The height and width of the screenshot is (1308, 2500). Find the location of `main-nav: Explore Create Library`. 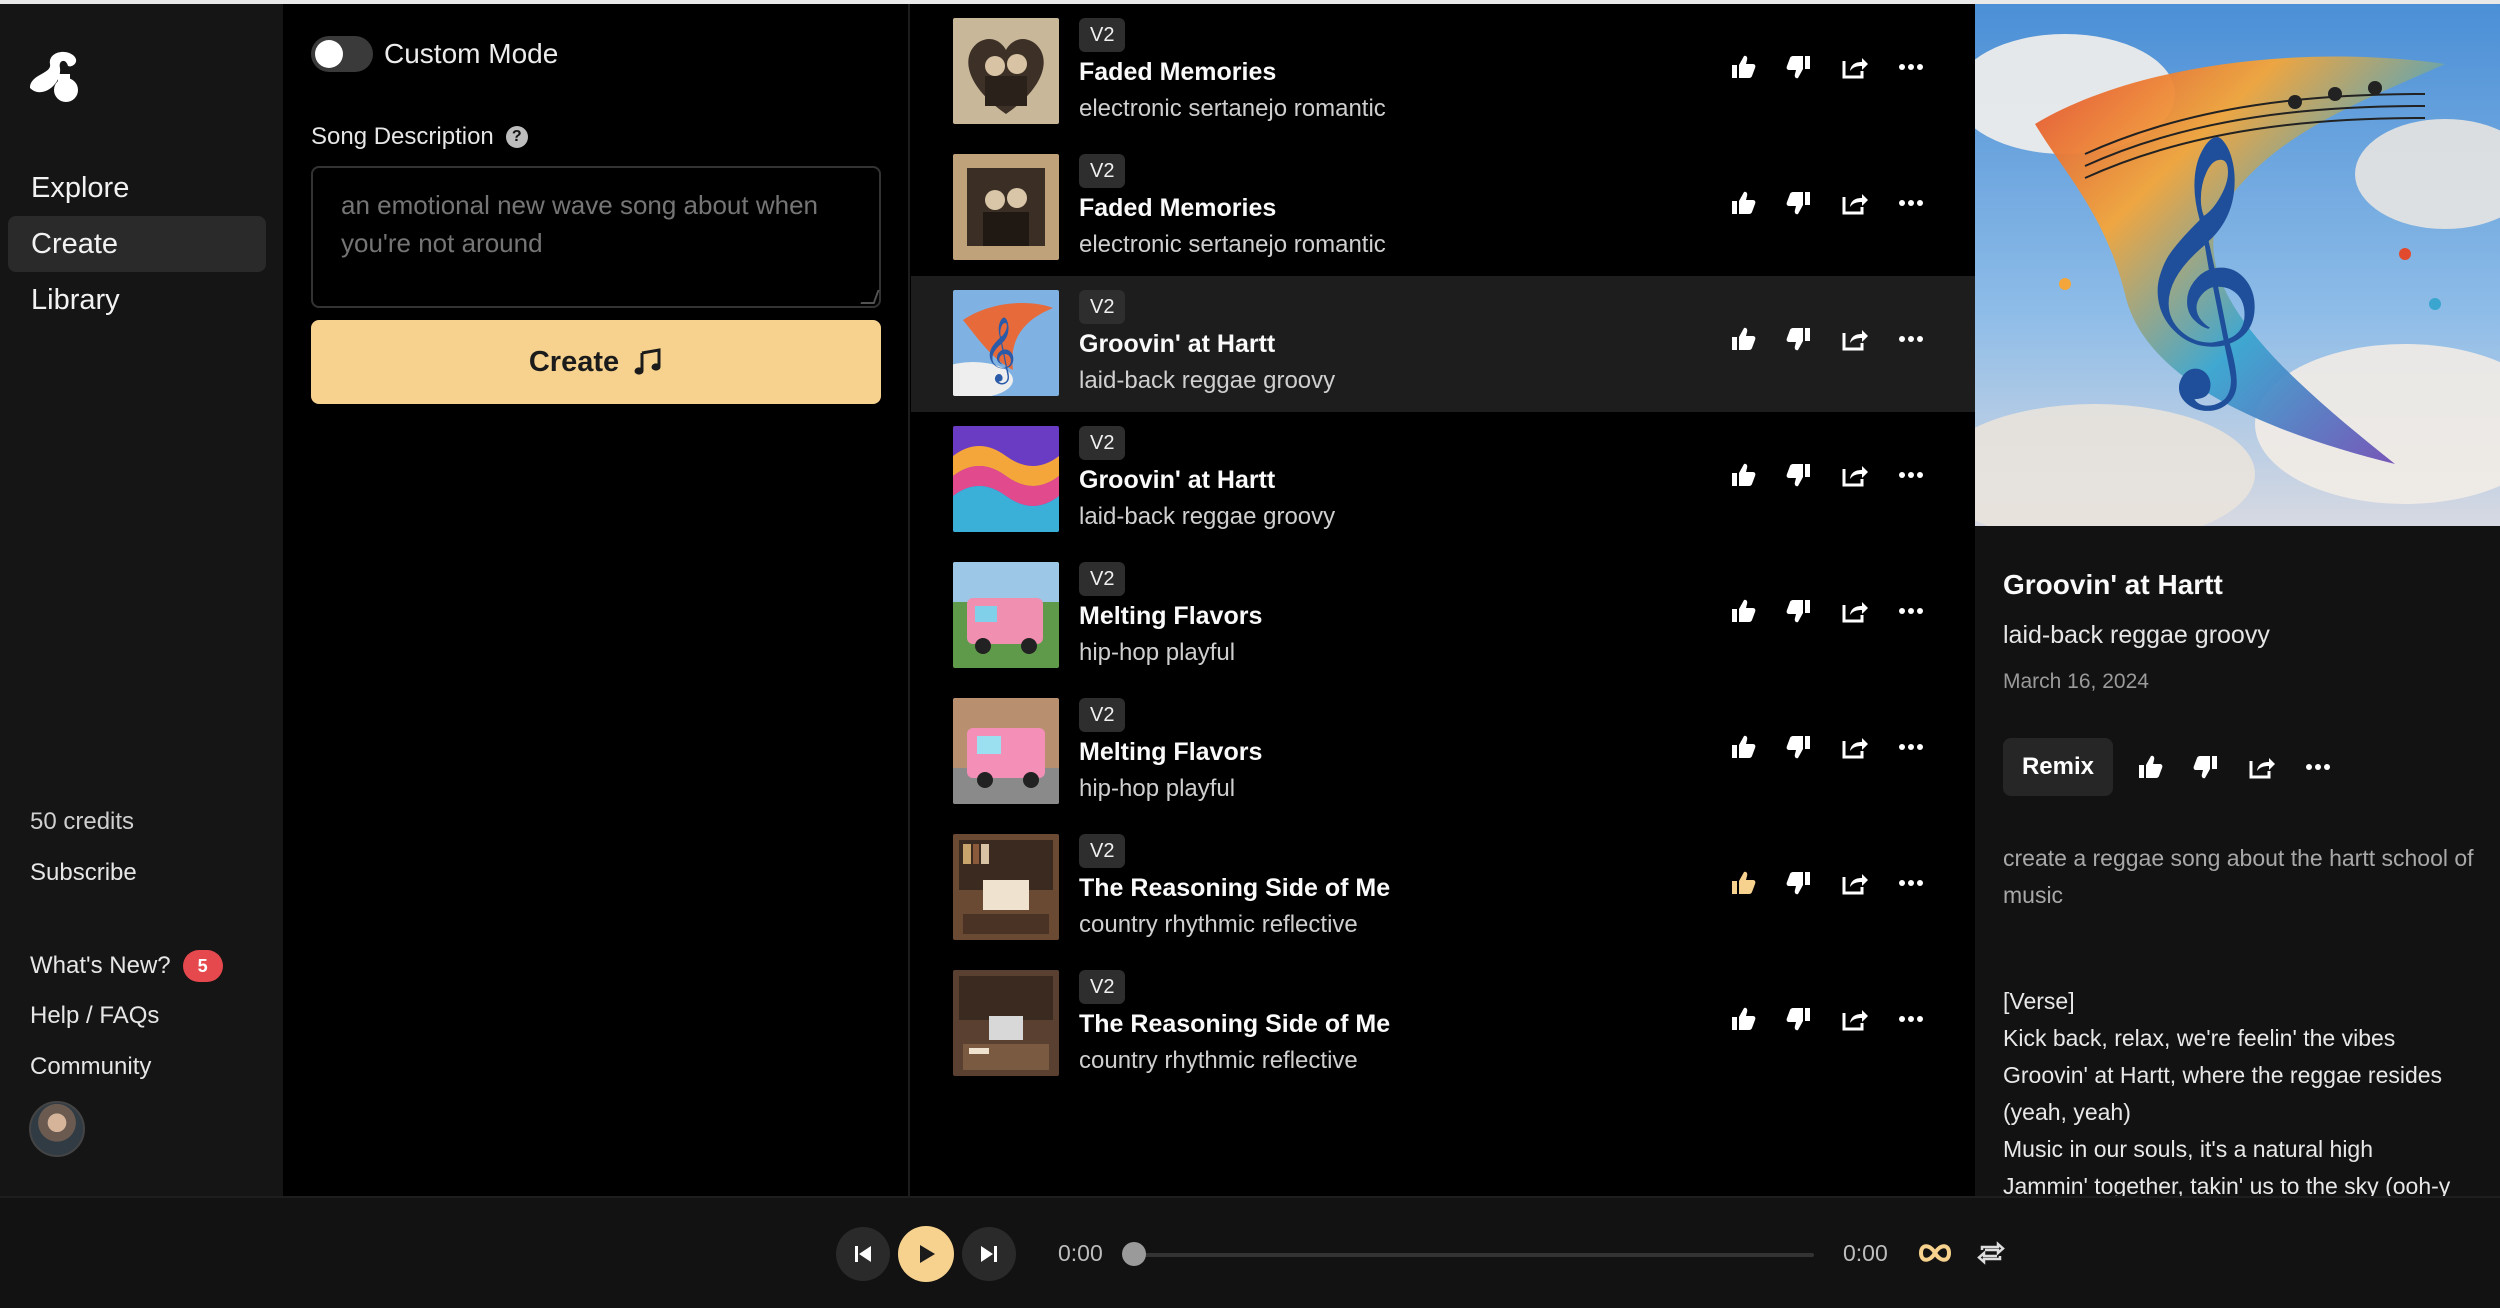

main-nav: Explore Create Library is located at coordinates (137, 244).